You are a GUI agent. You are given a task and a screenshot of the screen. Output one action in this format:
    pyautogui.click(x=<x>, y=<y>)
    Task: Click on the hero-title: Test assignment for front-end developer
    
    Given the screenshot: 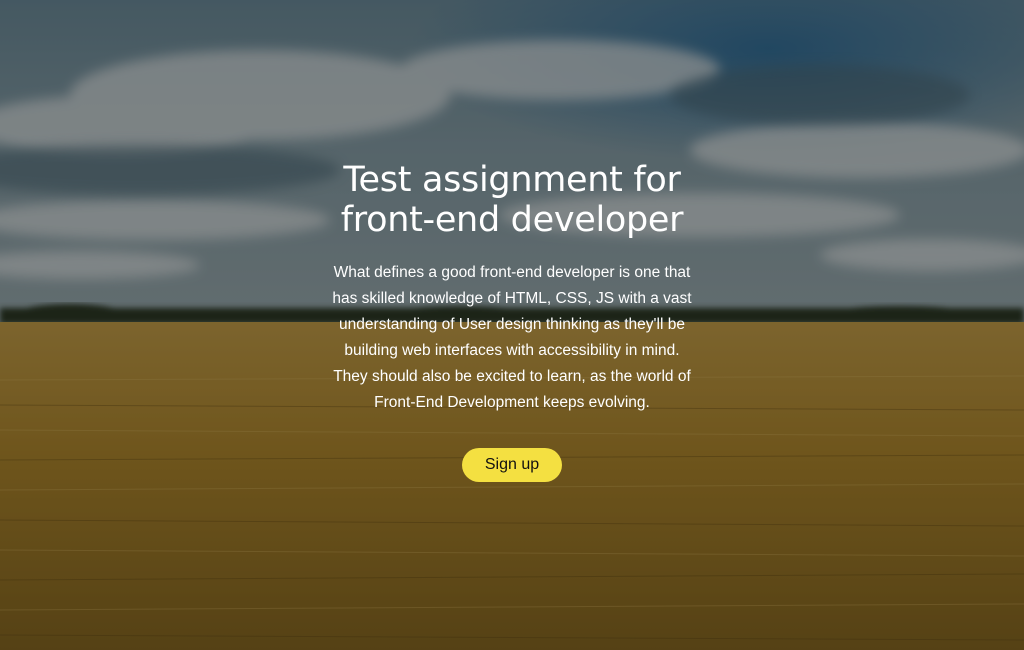 What is the action you would take?
    pyautogui.click(x=512, y=200)
    